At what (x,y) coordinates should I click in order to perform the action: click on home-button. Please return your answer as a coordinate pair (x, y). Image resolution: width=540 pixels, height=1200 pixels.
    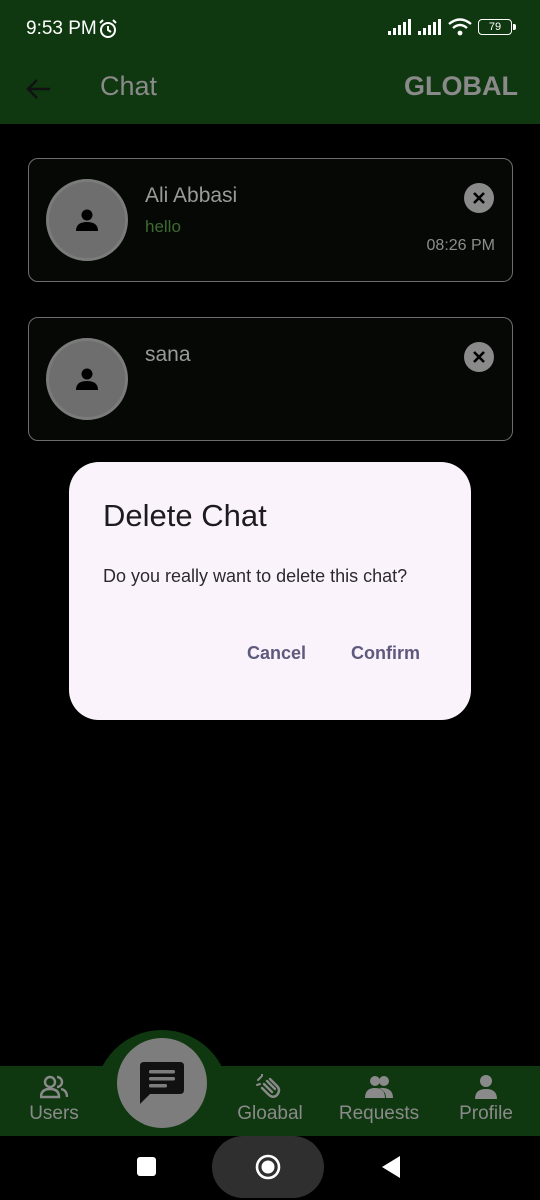
    Looking at the image, I should click on (268, 1167).